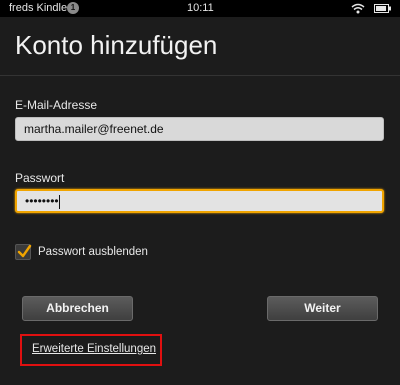  What do you see at coordinates (42, 201) in the screenshot?
I see `password-value: ••••••••` at bounding box center [42, 201].